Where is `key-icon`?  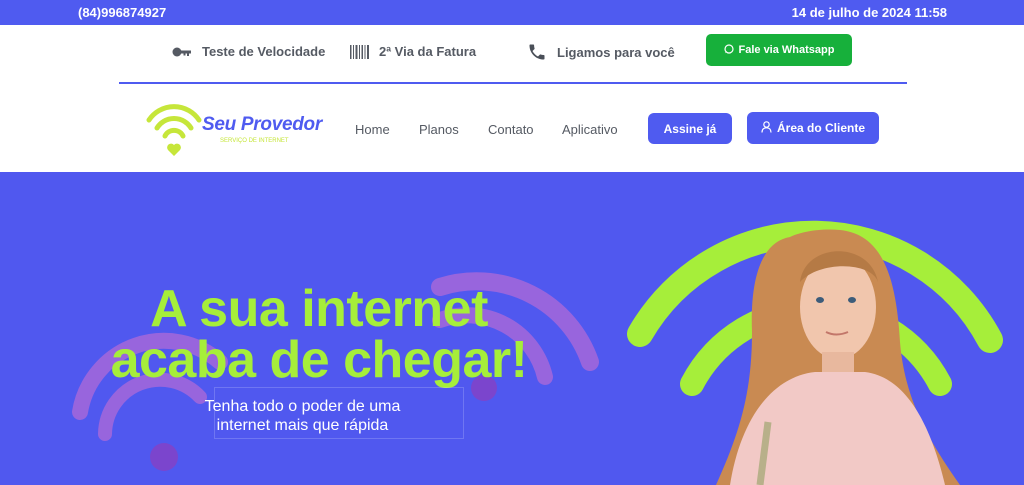 key-icon is located at coordinates (182, 52).